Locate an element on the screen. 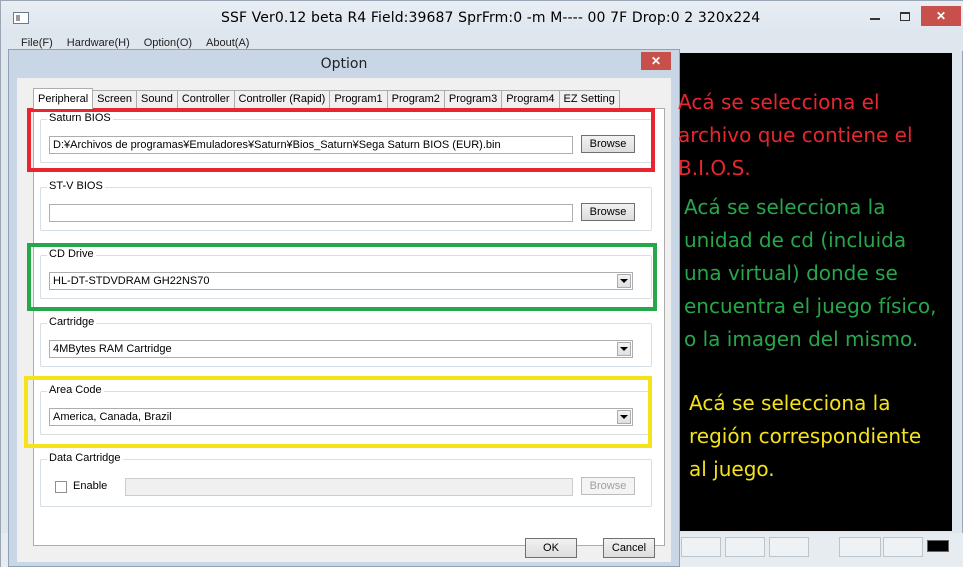  close-button: ✕ is located at coordinates (941, 16).